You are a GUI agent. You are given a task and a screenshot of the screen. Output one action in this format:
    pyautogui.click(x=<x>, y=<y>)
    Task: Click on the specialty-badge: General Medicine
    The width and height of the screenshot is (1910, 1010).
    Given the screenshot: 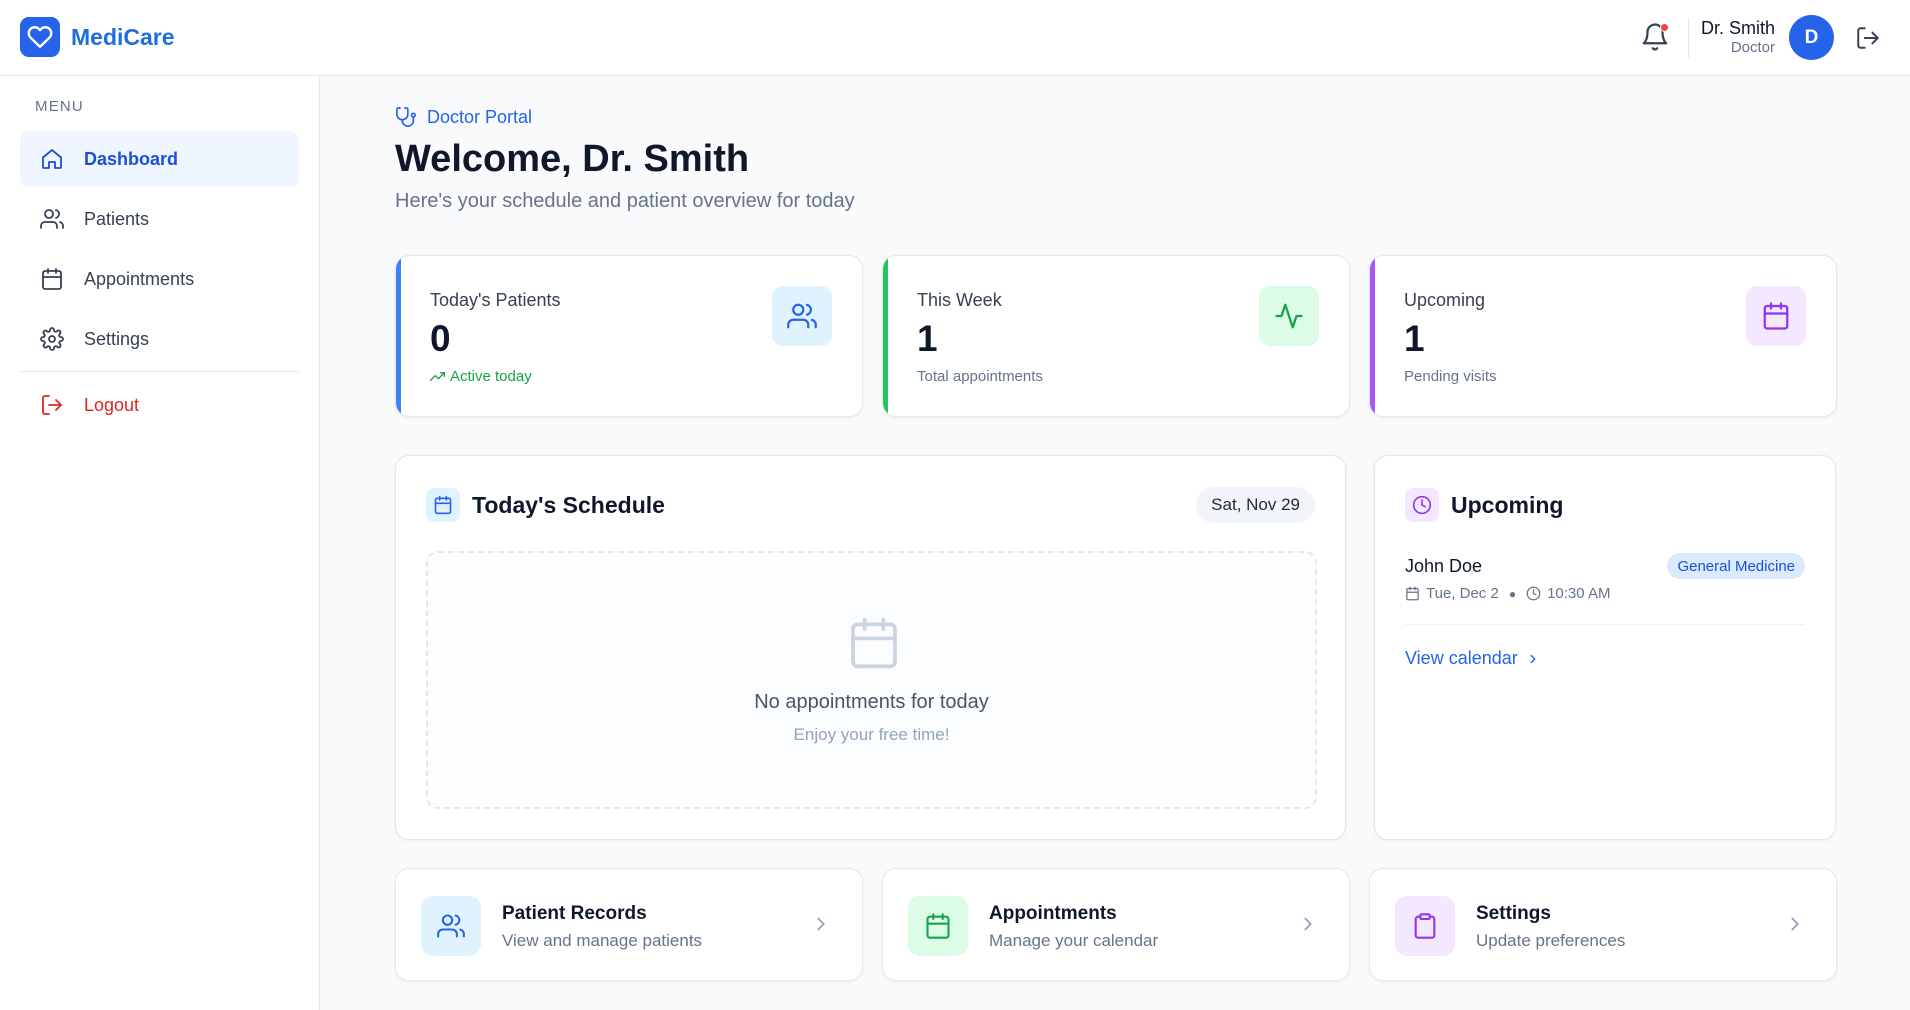 What is the action you would take?
    pyautogui.click(x=1736, y=566)
    